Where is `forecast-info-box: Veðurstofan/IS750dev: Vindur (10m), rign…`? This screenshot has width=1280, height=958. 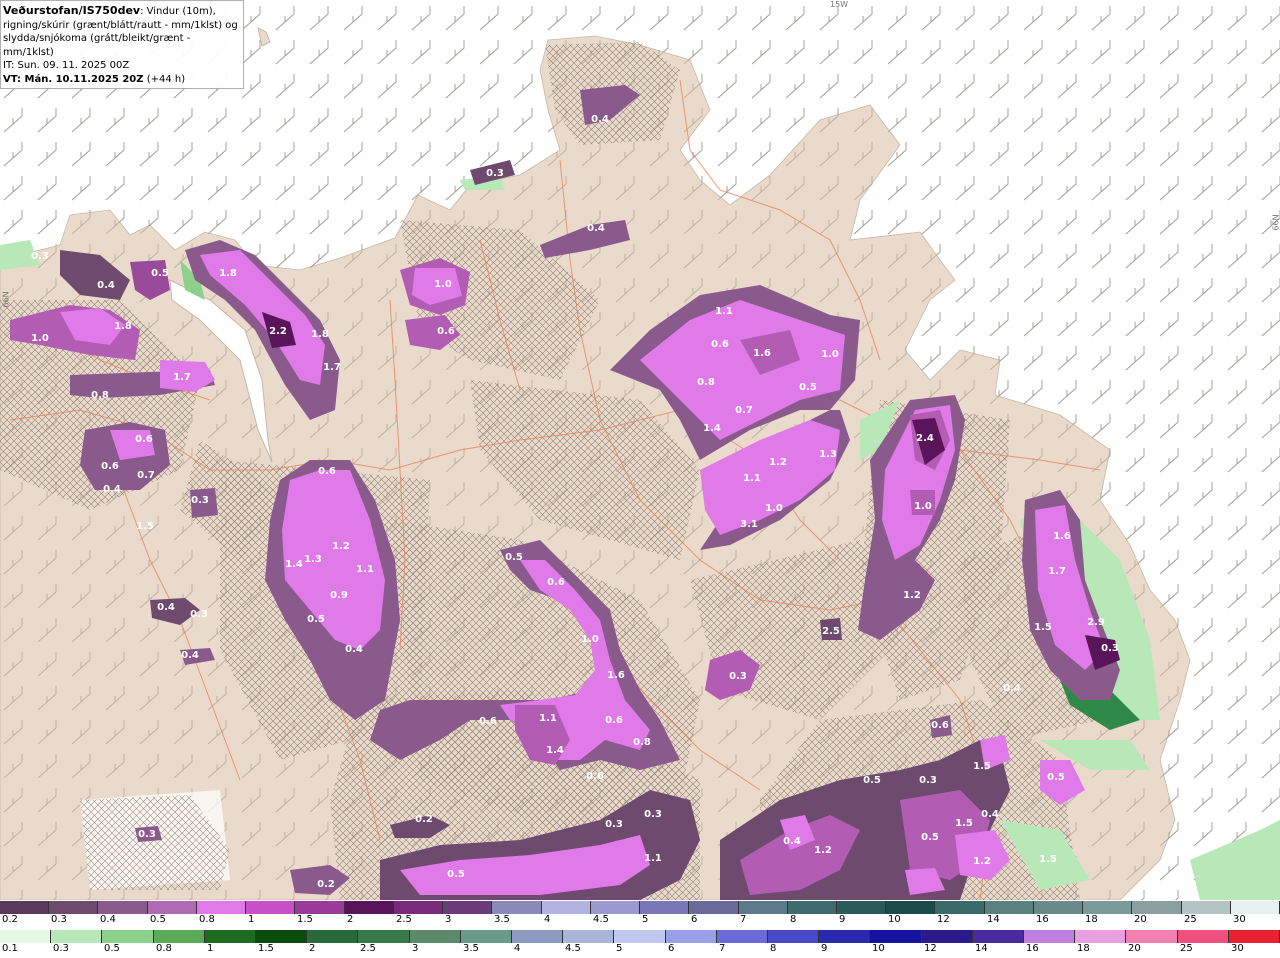 forecast-info-box: Veðurstofan/IS750dev: Vindur (10m), rign… is located at coordinates (122, 44).